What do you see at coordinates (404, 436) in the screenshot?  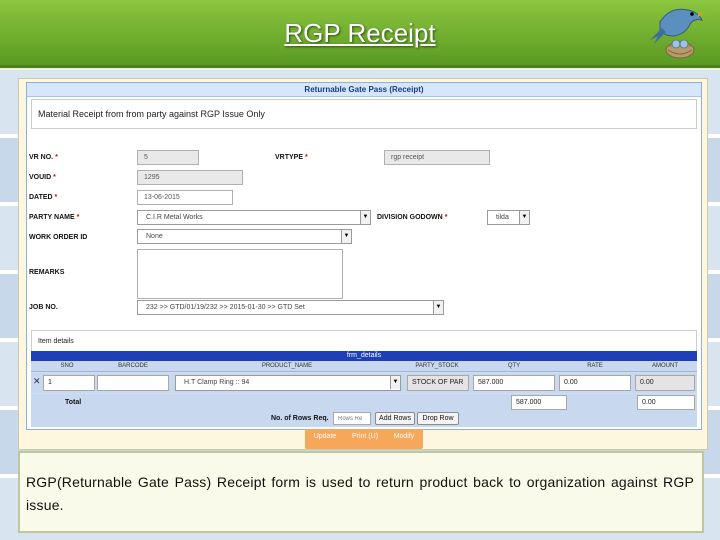 I see `modify-button: Modify` at bounding box center [404, 436].